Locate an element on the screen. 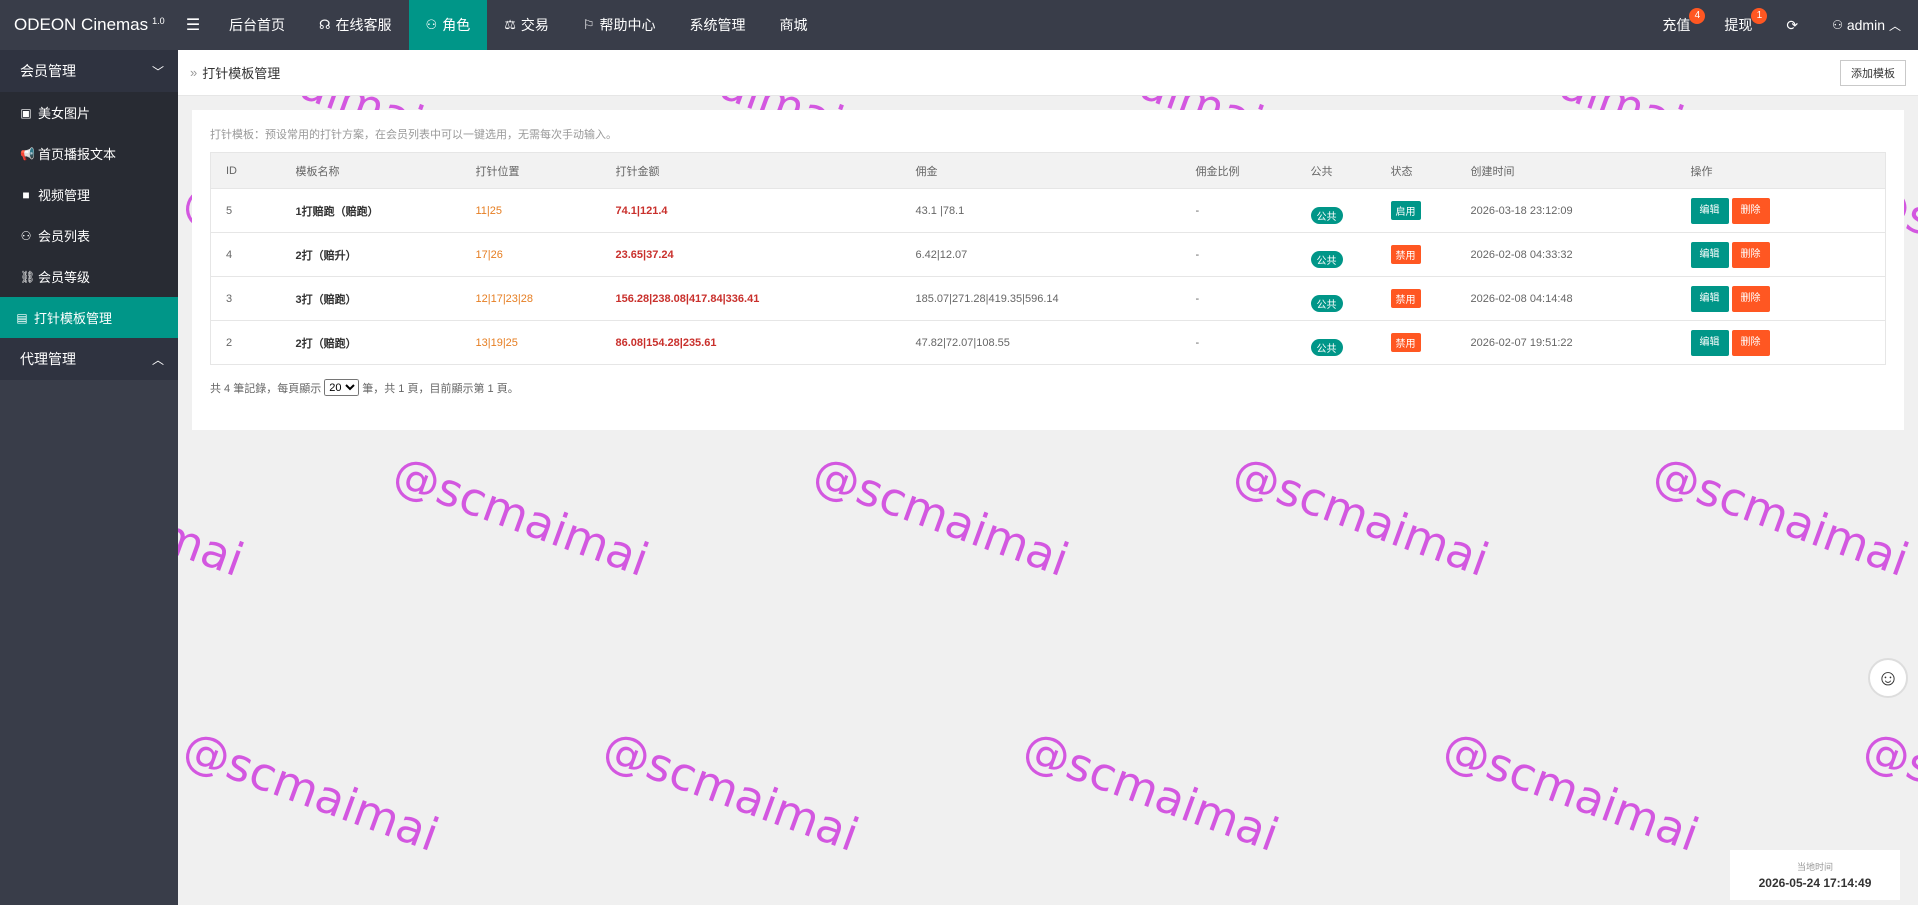 The height and width of the screenshot is (905, 1918). nav-item-2: ⚇ 角色 is located at coordinates (448, 25).